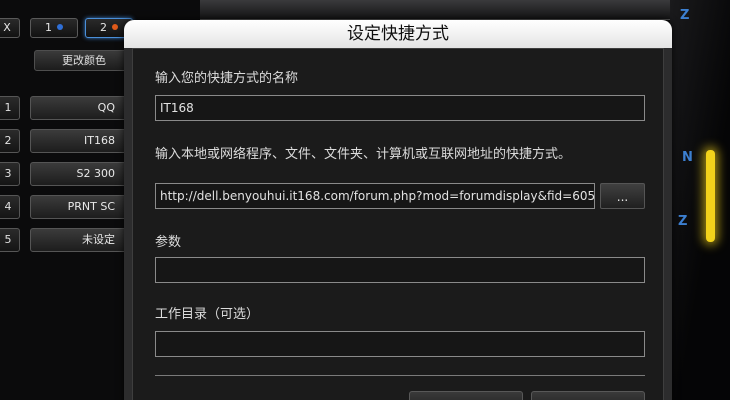  Describe the element at coordinates (700, 200) in the screenshot. I see `keyboard-image: Z N Z` at that location.